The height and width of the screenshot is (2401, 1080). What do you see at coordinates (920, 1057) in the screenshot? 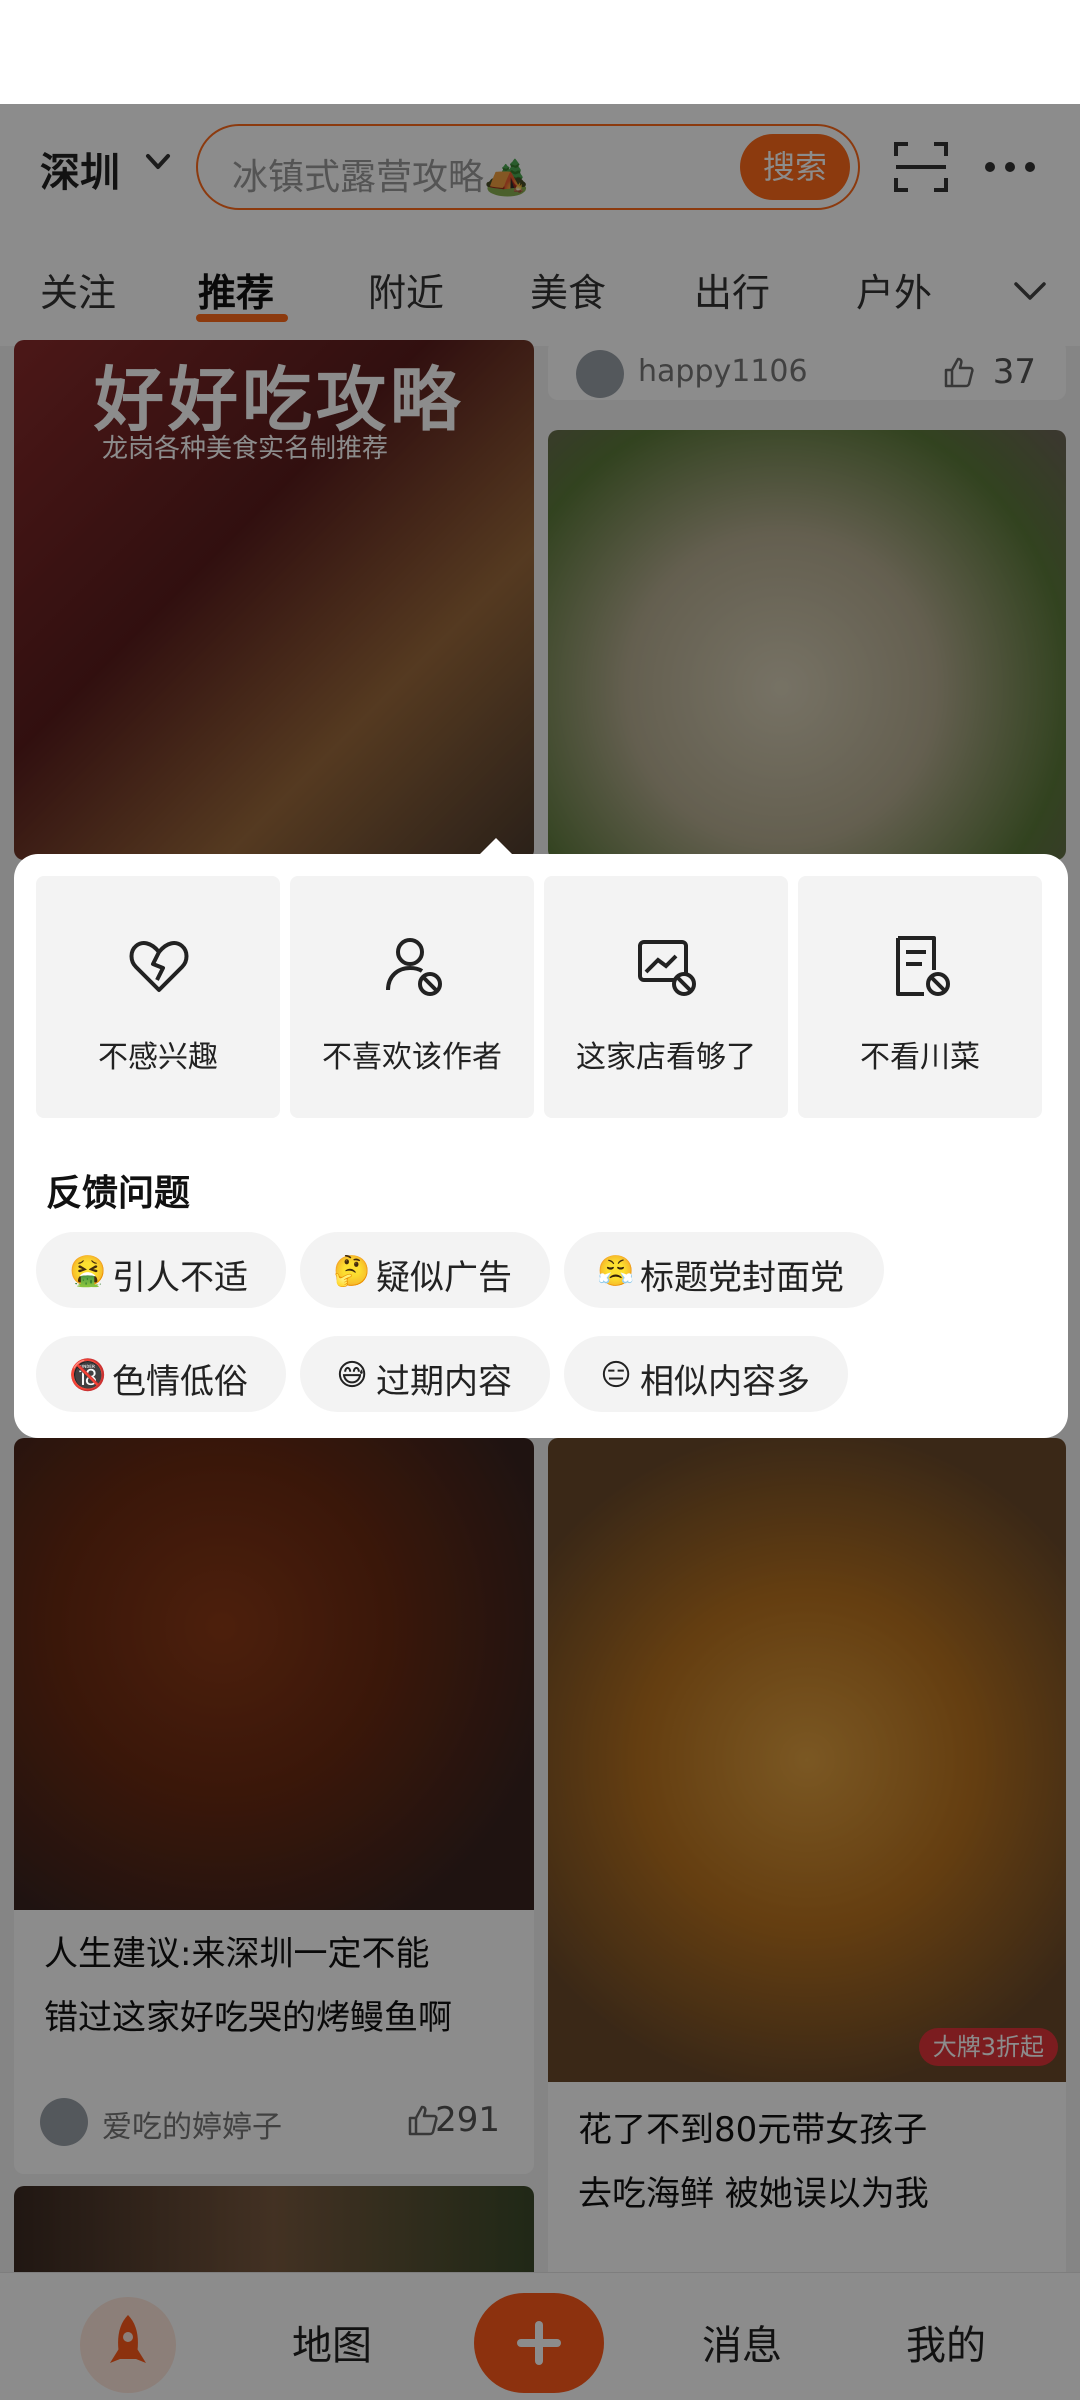
I see `option-label: 不看川菜` at bounding box center [920, 1057].